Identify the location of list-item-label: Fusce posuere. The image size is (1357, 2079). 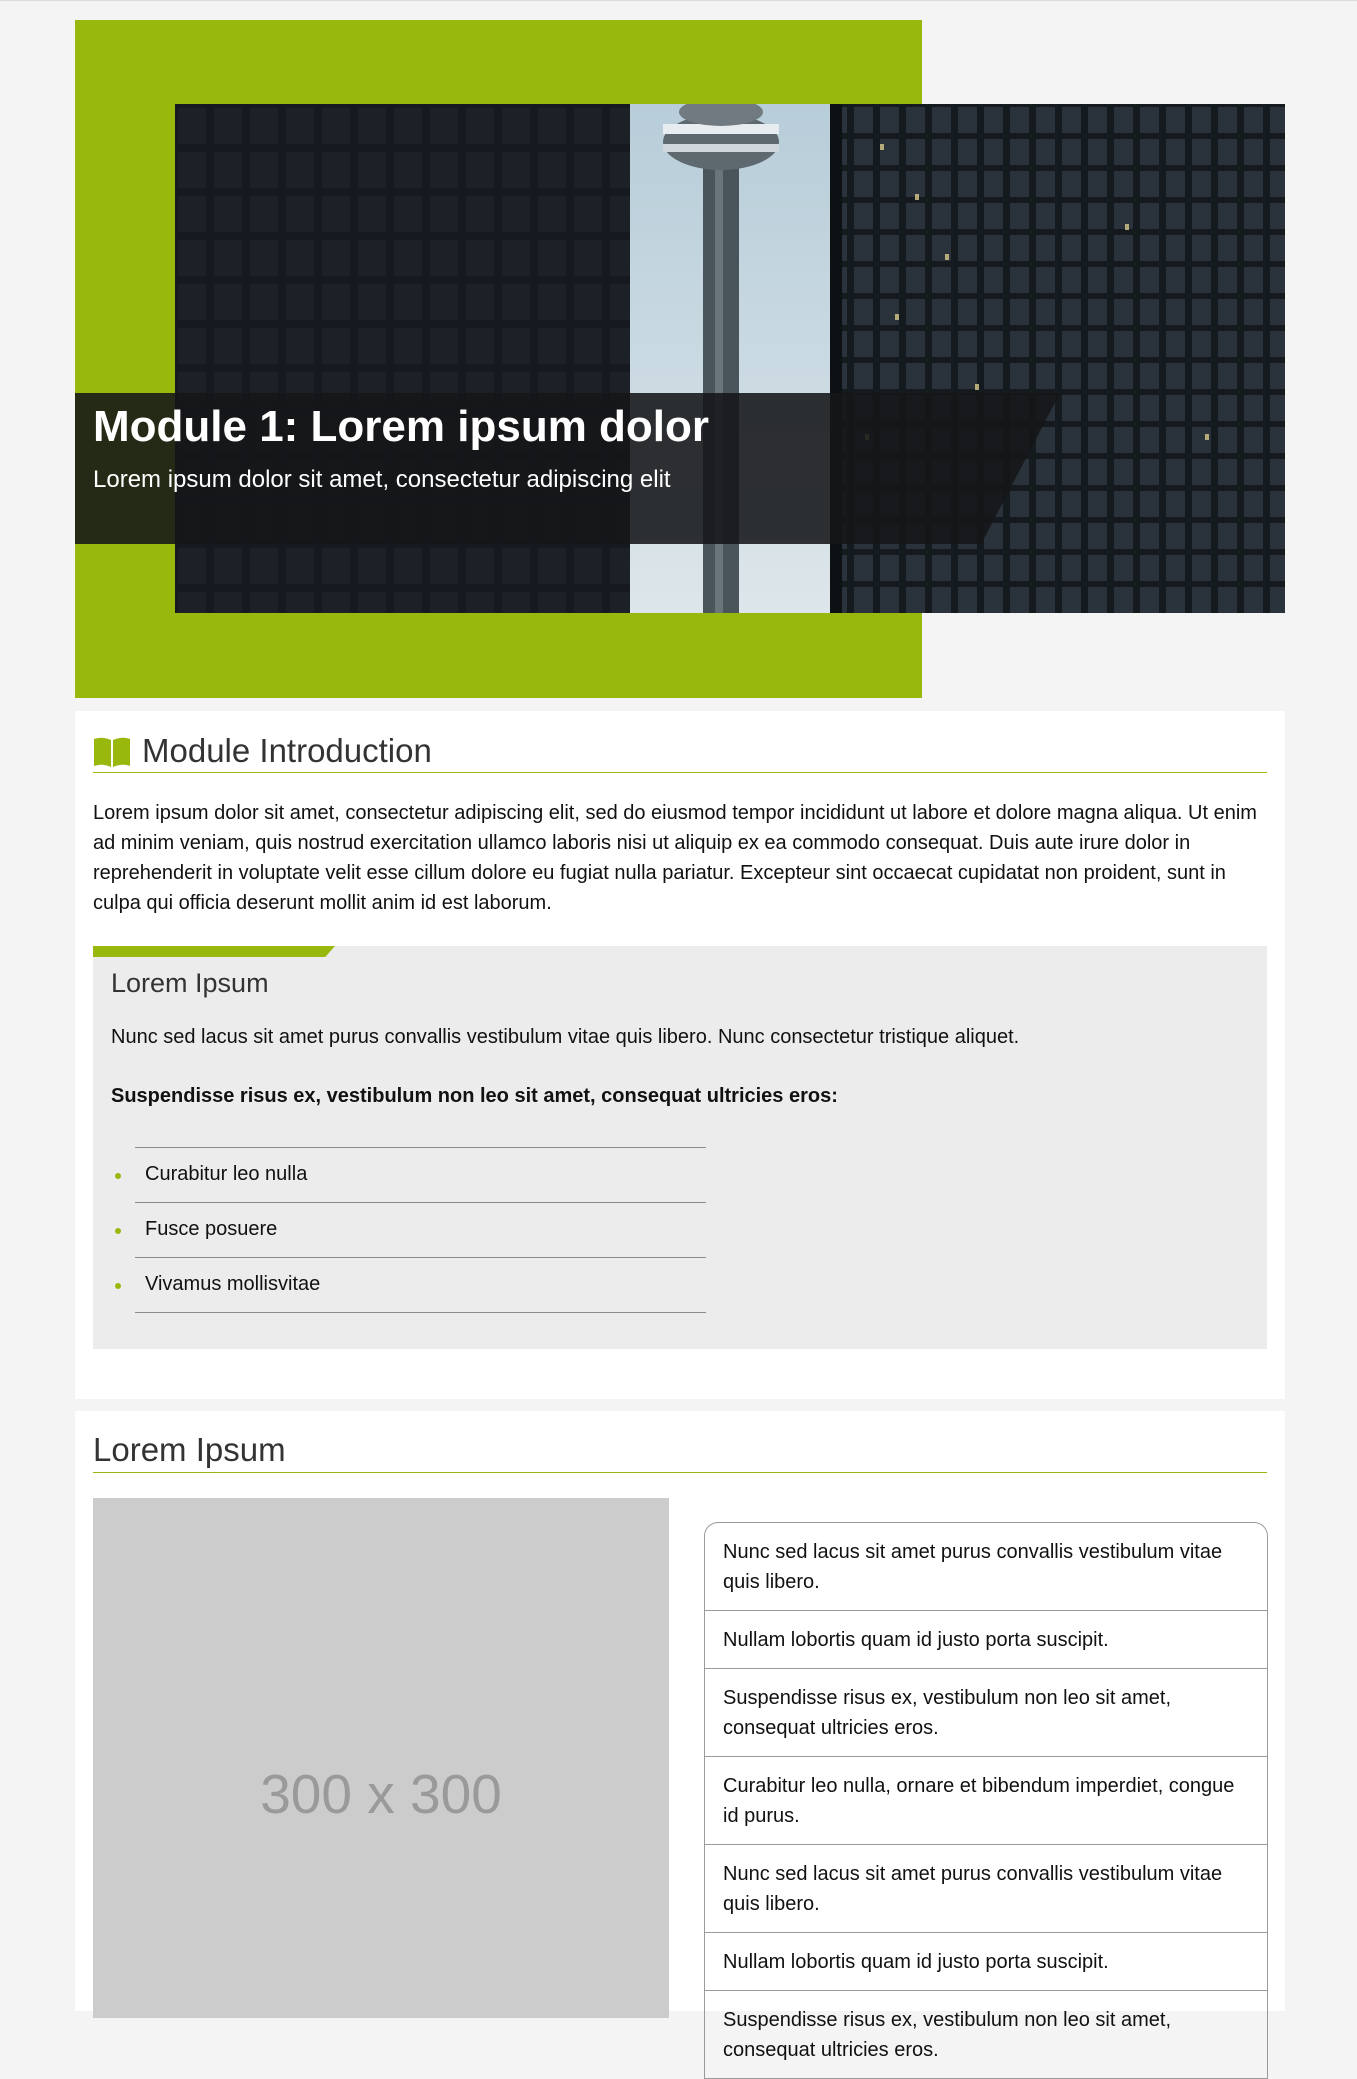
(211, 1229).